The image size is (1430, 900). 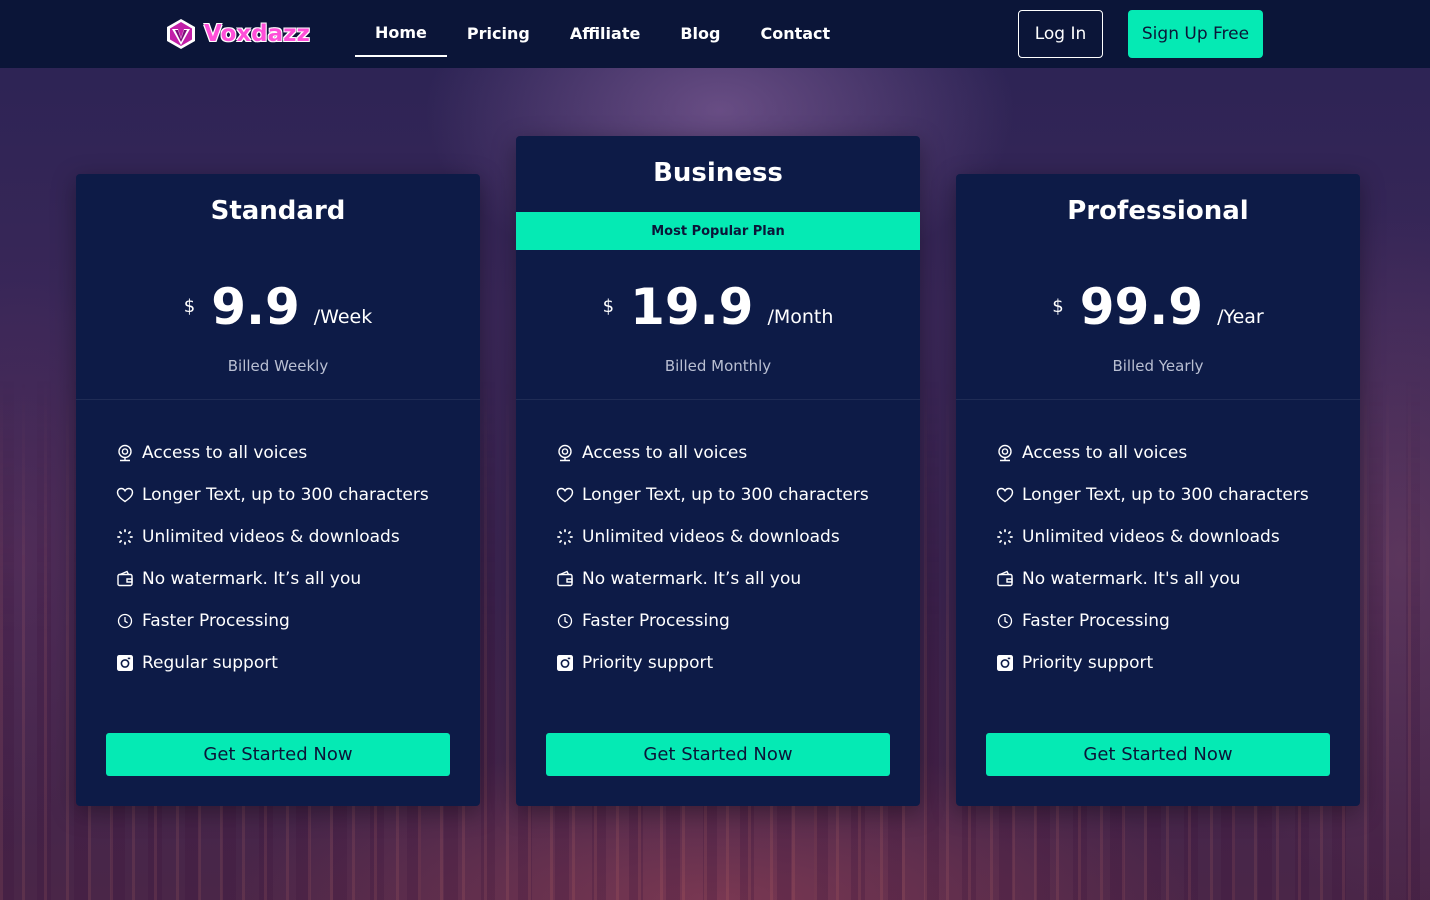 I want to click on plan-name: Standard, so click(x=278, y=211).